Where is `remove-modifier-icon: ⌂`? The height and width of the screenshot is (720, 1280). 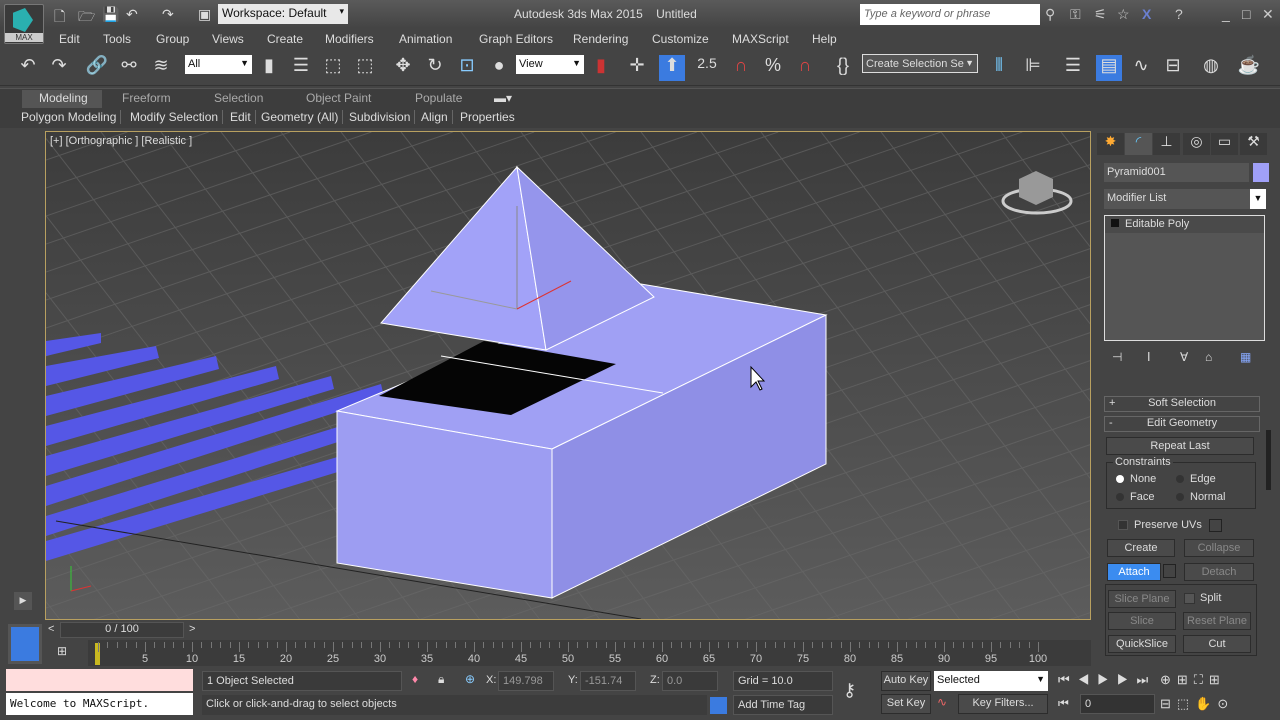
remove-modifier-icon: ⌂ is located at coordinates (1208, 357).